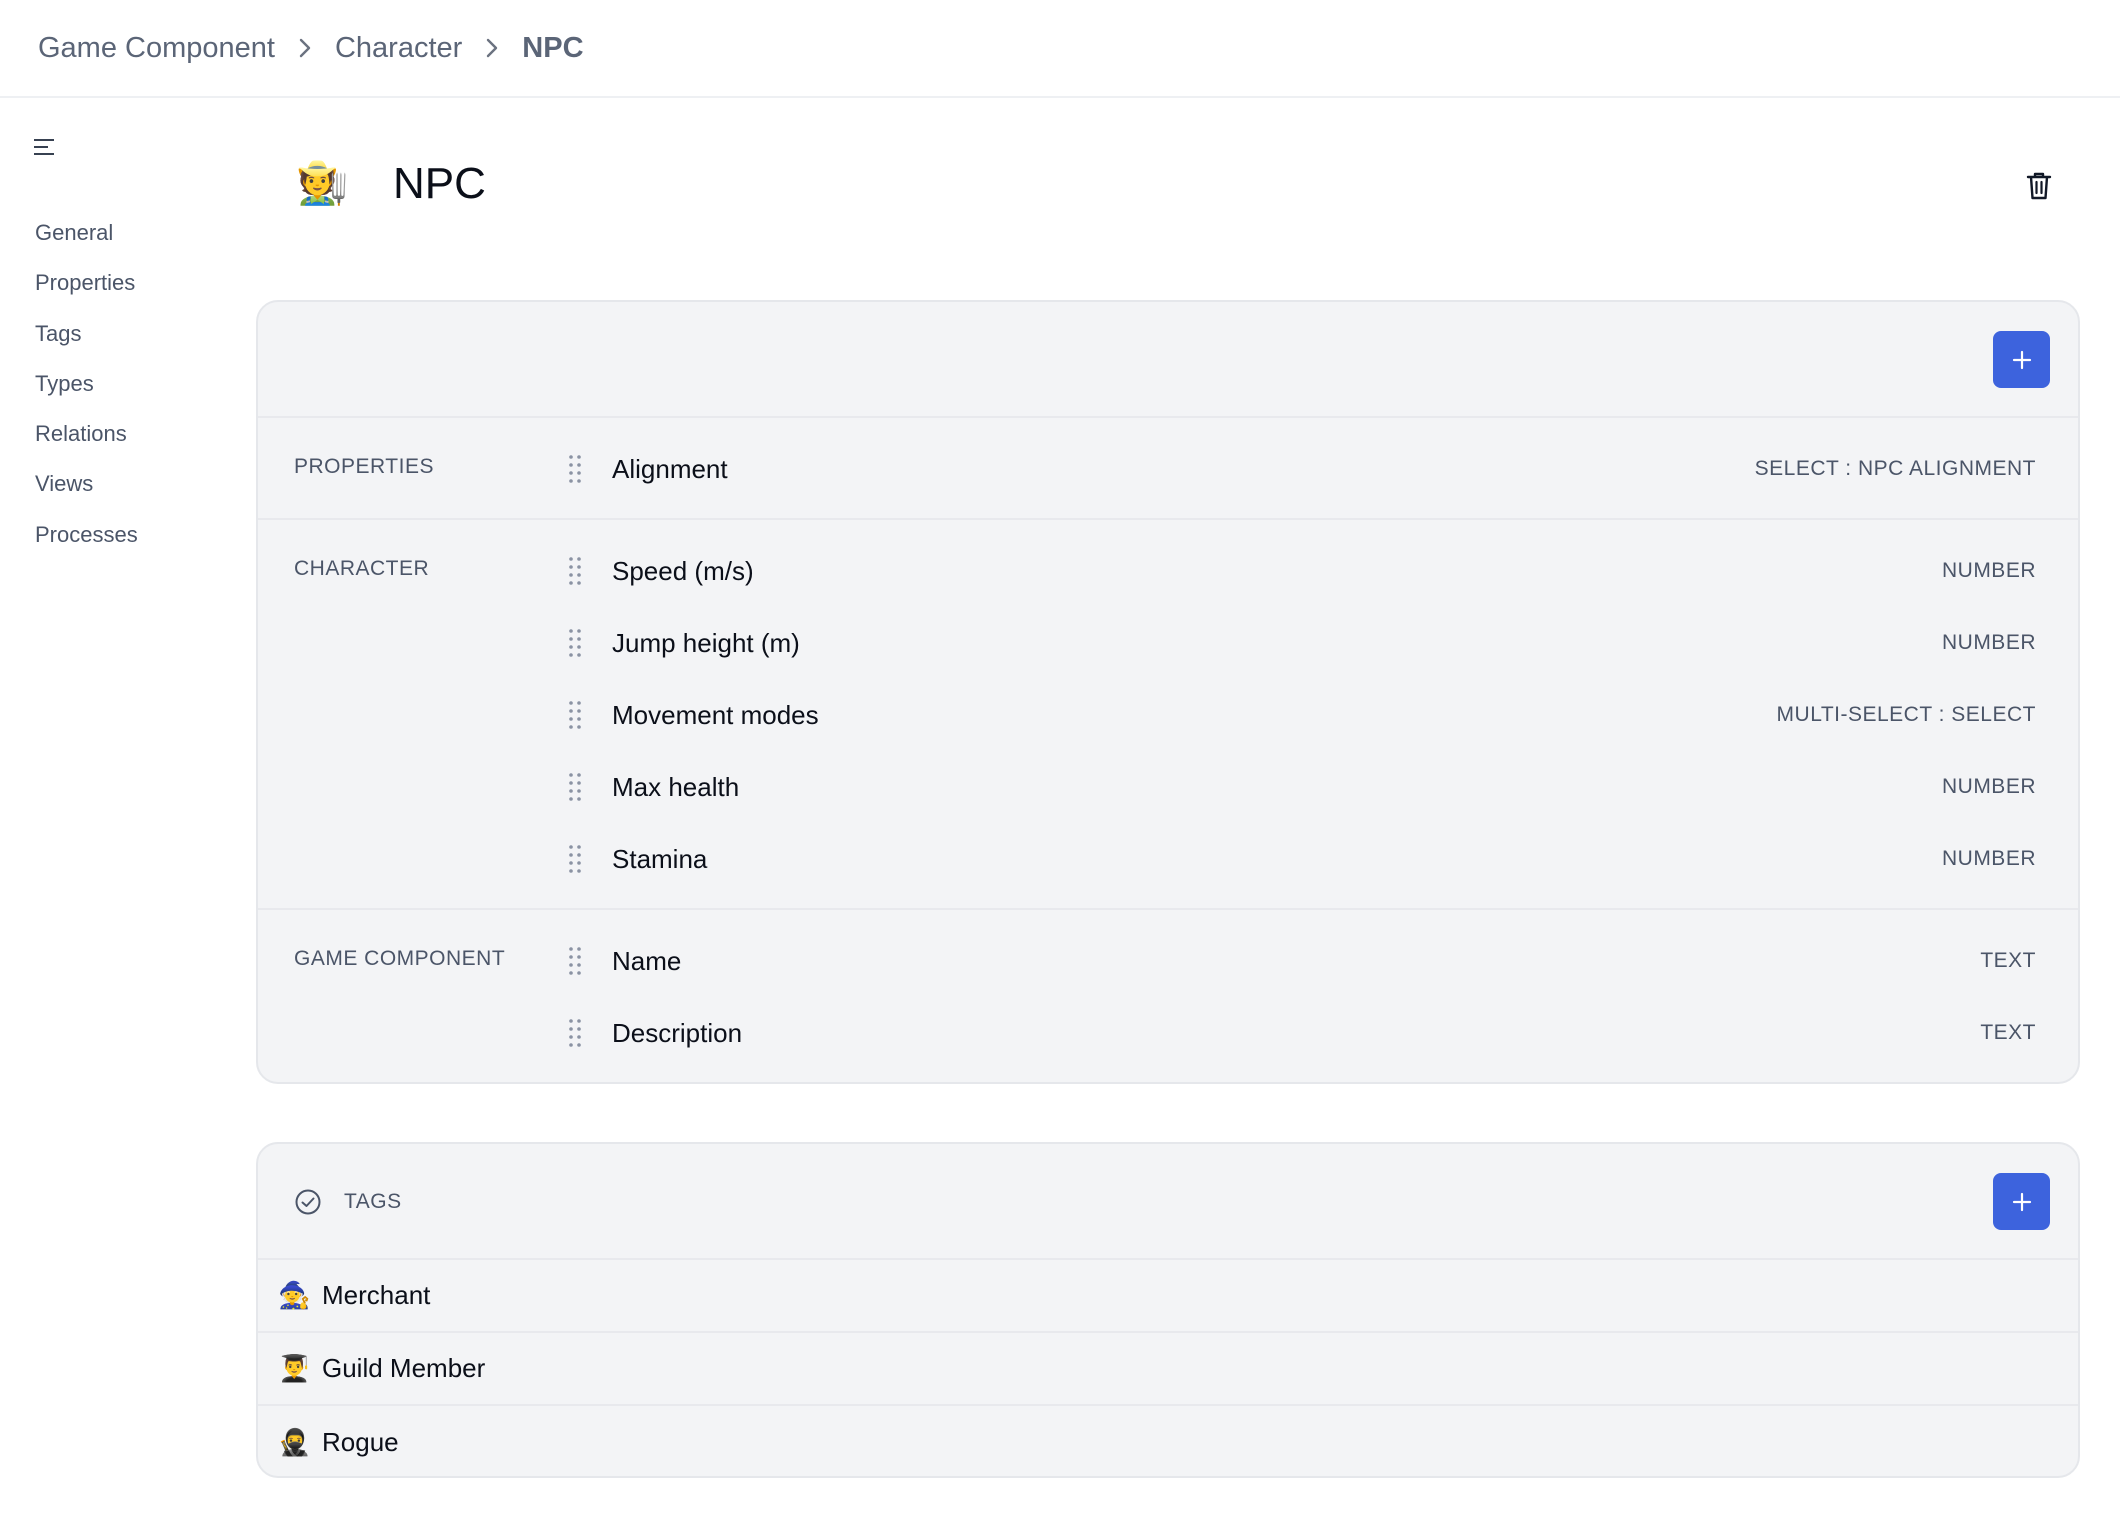 Image resolution: width=2120 pixels, height=1514 pixels. What do you see at coordinates (294, 1295) in the screenshot?
I see `mage-emoji-icon: 🧙` at bounding box center [294, 1295].